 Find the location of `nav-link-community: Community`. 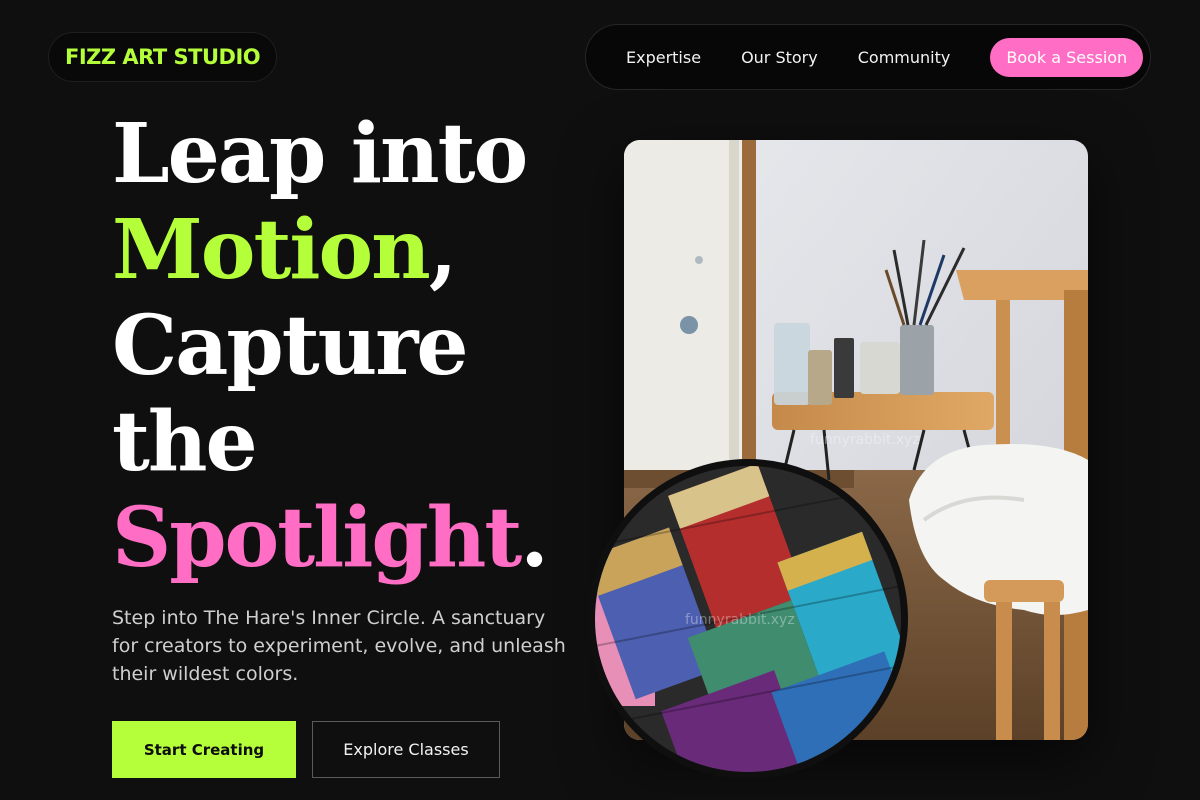

nav-link-community: Community is located at coordinates (904, 57).